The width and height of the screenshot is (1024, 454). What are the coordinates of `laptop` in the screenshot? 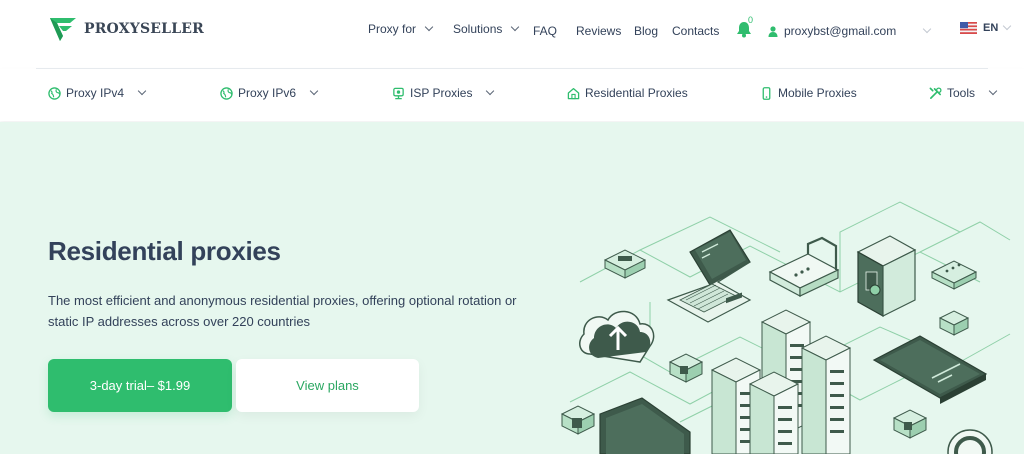 It's located at (709, 276).